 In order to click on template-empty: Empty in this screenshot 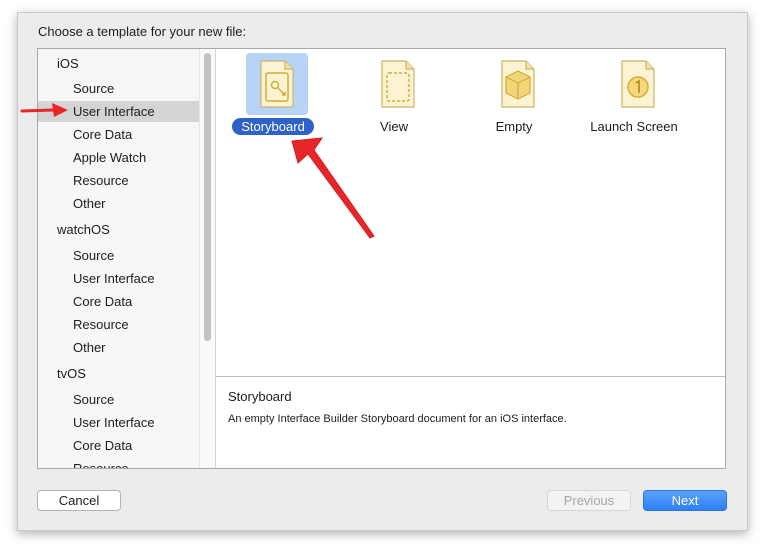, I will do `click(514, 99)`.